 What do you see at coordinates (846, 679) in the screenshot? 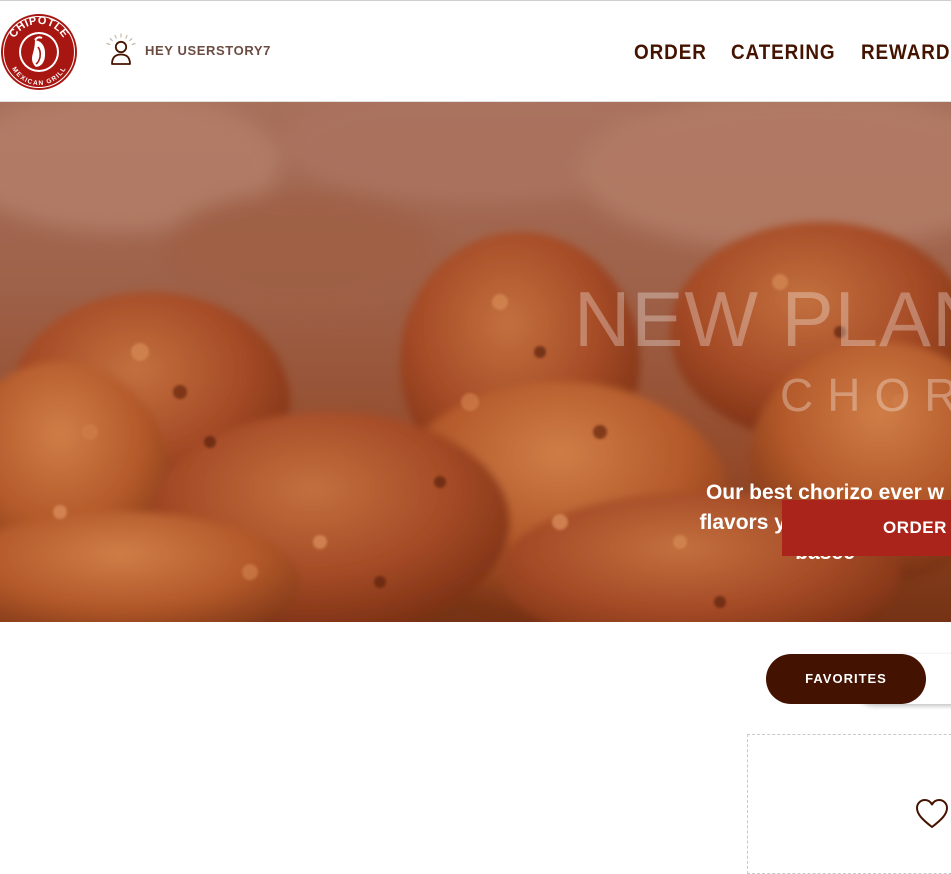
I see `tab-favorites: FAVORITES` at bounding box center [846, 679].